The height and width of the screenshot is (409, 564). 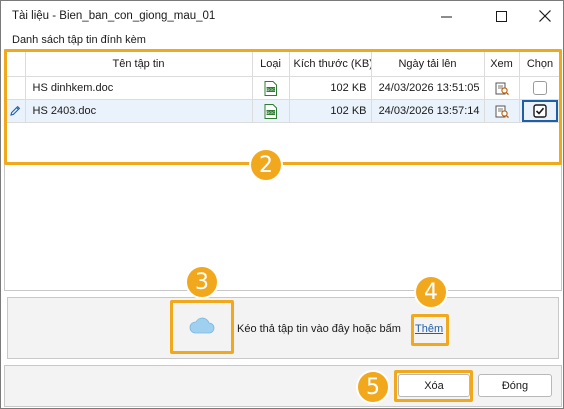 What do you see at coordinates (427, 88) in the screenshot?
I see `upload-date: 24/03/2026 13:51:05` at bounding box center [427, 88].